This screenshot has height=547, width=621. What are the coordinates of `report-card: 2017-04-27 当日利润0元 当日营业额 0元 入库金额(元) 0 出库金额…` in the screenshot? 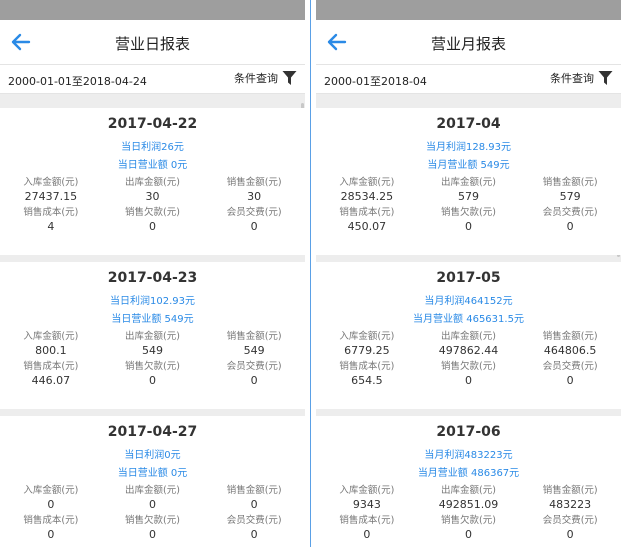 It's located at (152, 481).